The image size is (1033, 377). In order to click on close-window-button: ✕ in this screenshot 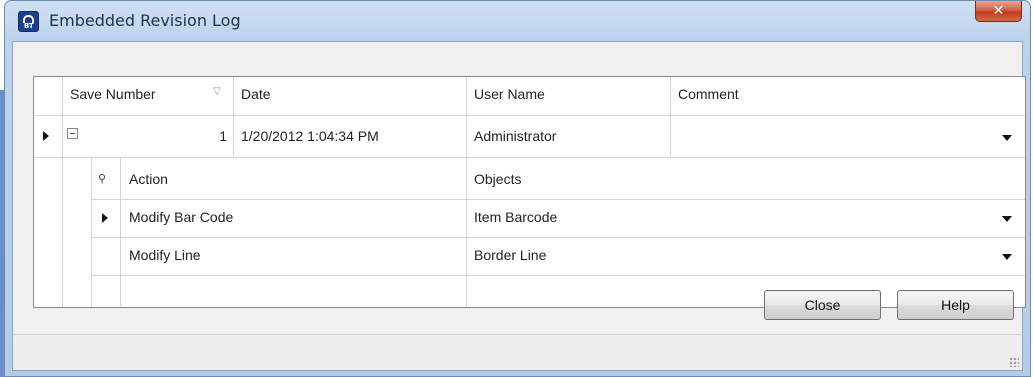, I will do `click(998, 11)`.